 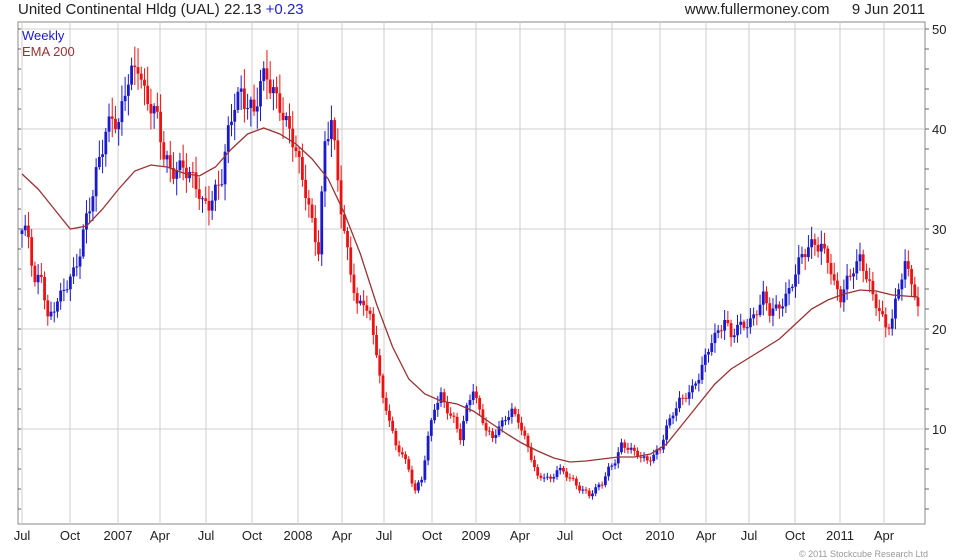 What do you see at coordinates (939, 329) in the screenshot?
I see `y-tick-label: 20` at bounding box center [939, 329].